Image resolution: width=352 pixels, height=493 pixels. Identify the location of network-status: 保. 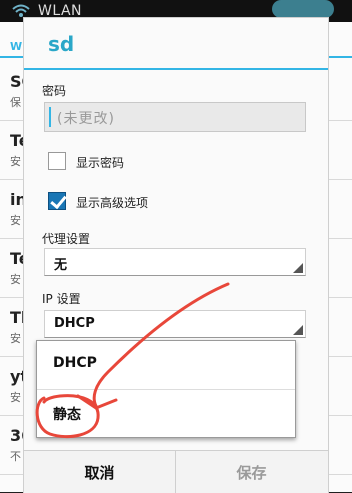
(15, 102).